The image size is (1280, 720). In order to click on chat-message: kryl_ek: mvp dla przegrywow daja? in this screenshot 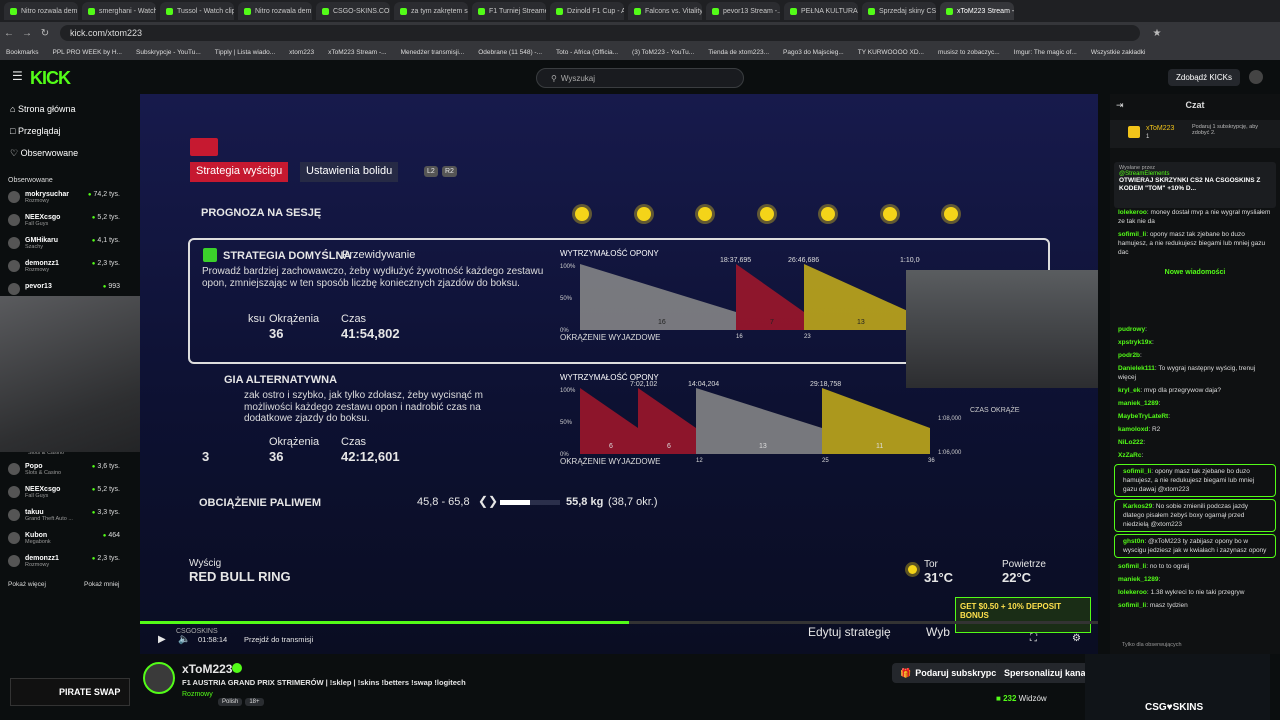, I will do `click(1195, 390)`.